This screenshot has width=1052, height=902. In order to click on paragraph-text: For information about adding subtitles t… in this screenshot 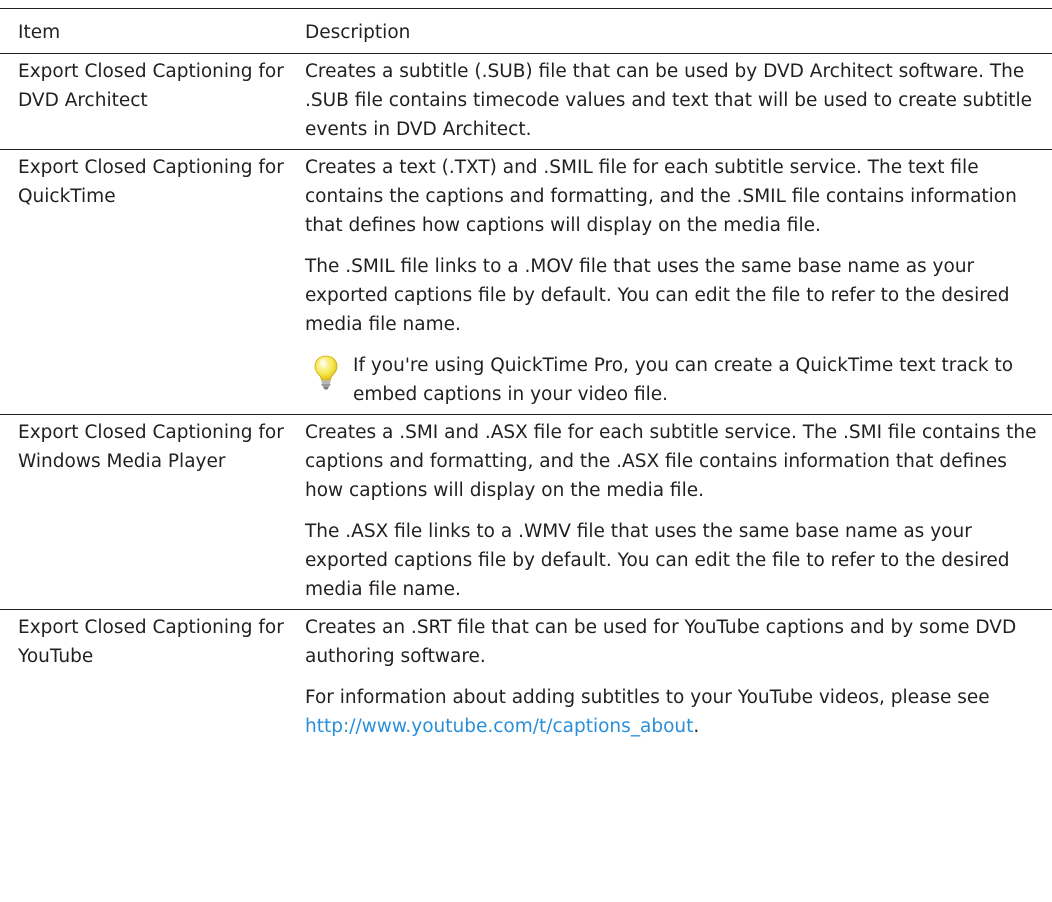, I will do `click(647, 697)`.